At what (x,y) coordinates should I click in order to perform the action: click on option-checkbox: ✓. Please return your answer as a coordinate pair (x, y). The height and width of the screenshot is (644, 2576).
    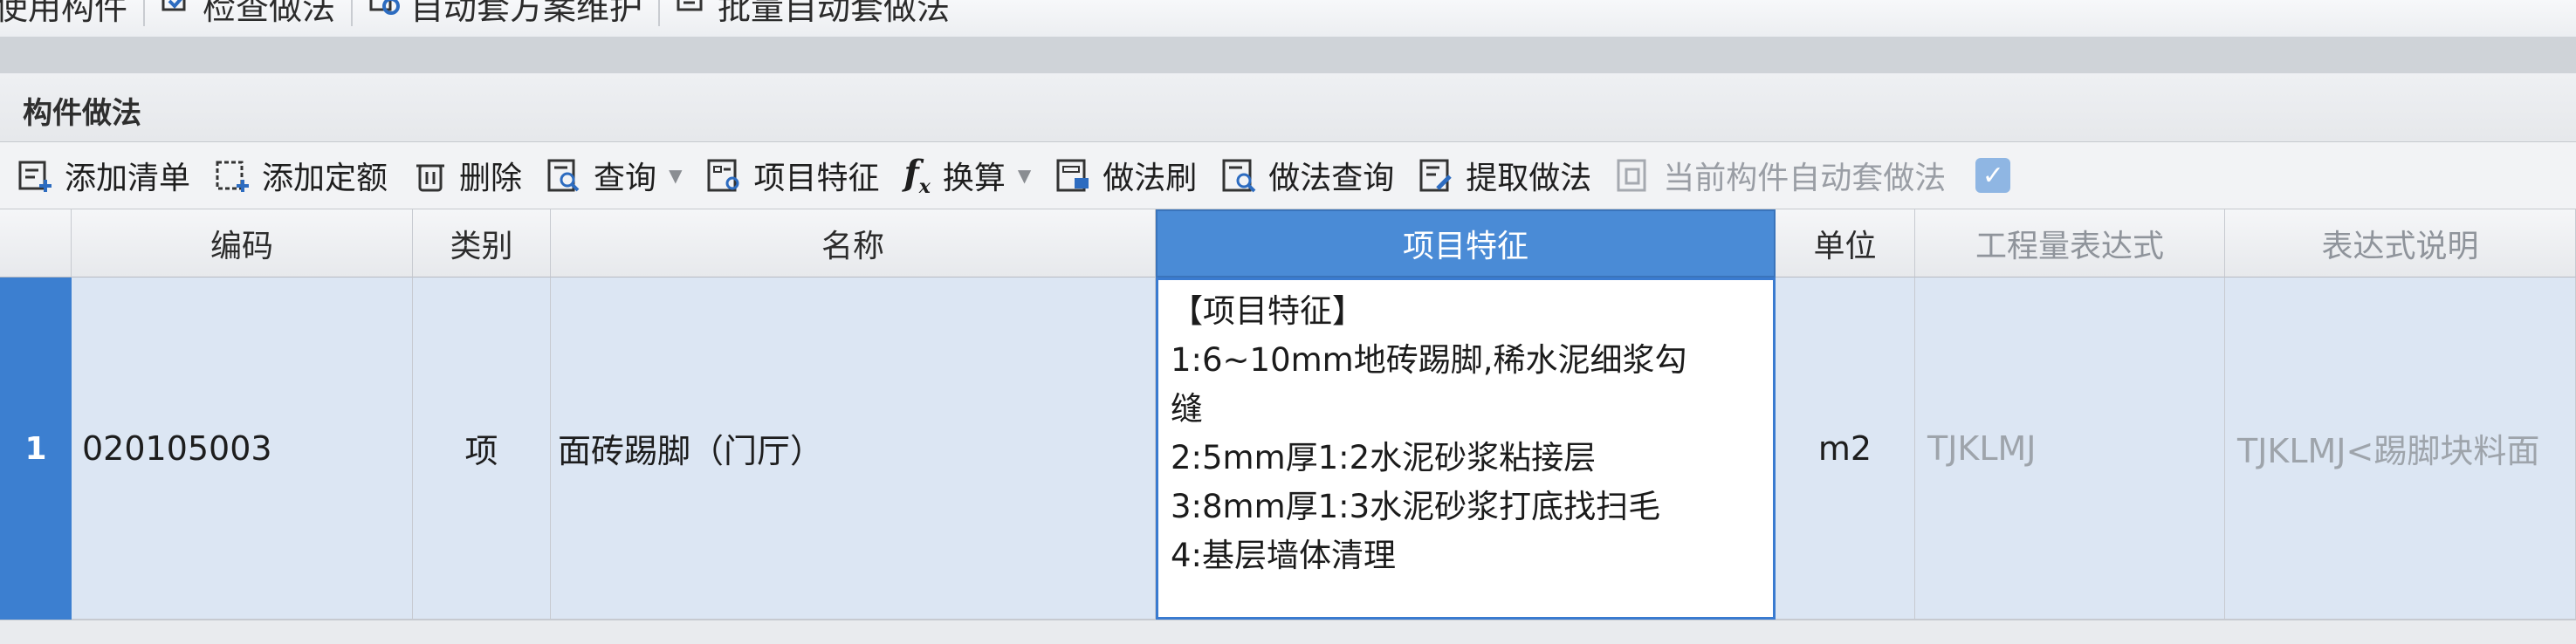
    Looking at the image, I should click on (1993, 176).